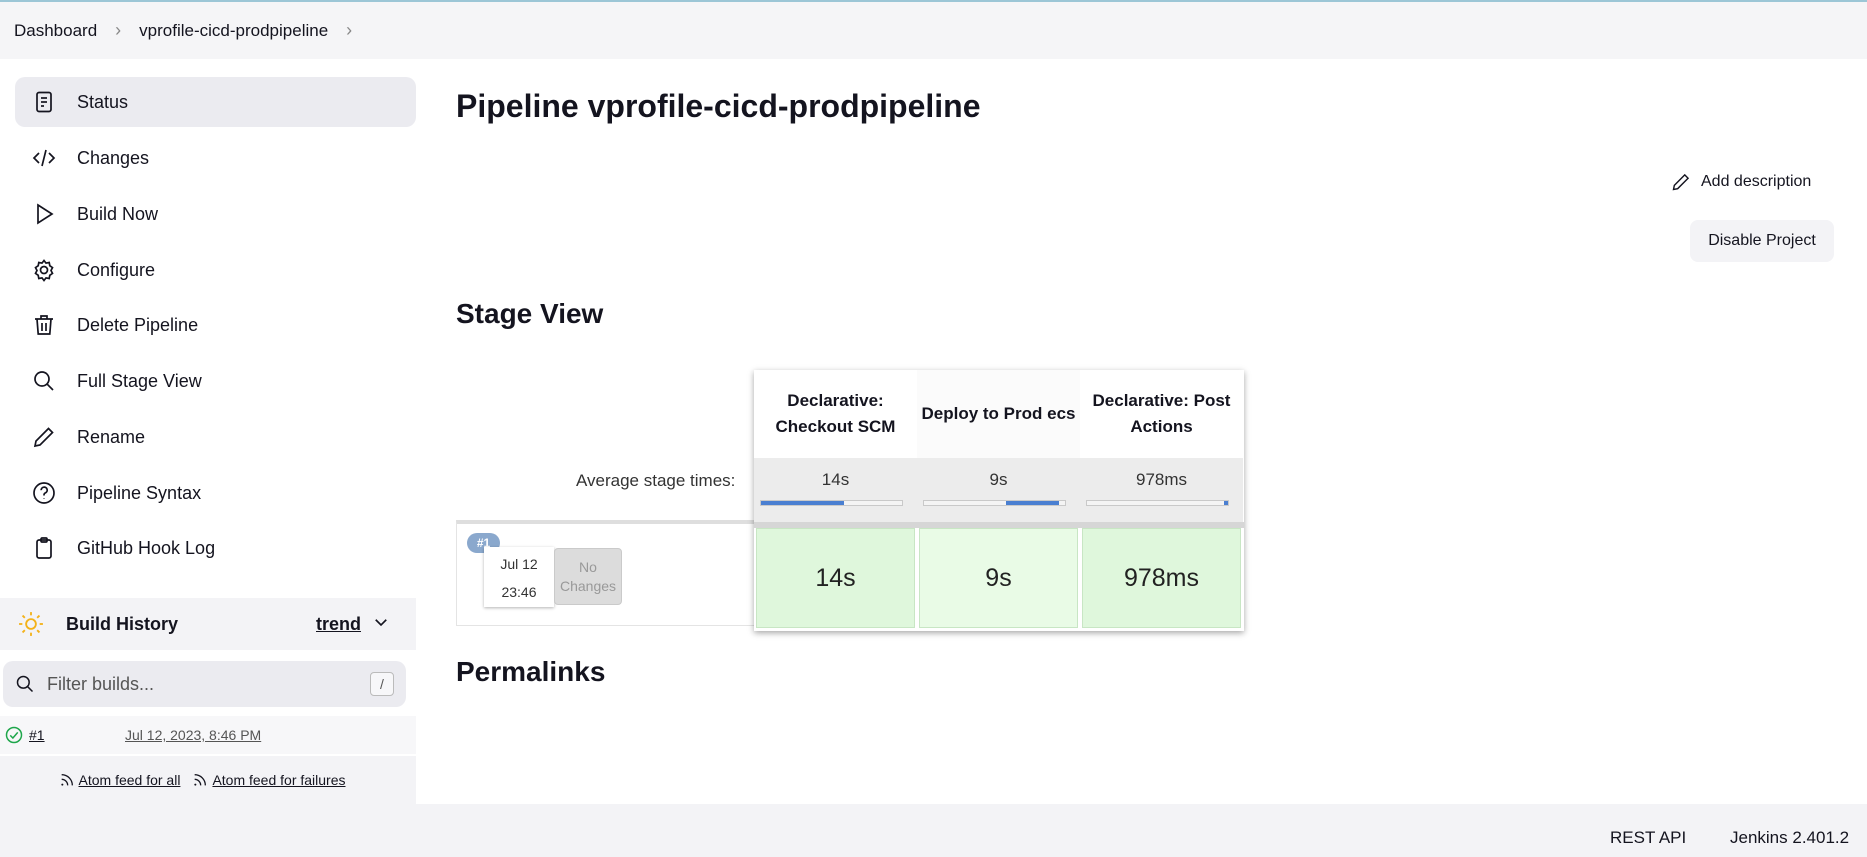 Image resolution: width=1867 pixels, height=857 pixels. Describe the element at coordinates (215, 325) in the screenshot. I see `sidebar-item-delete-pipeline: Delete Pipeline` at that location.